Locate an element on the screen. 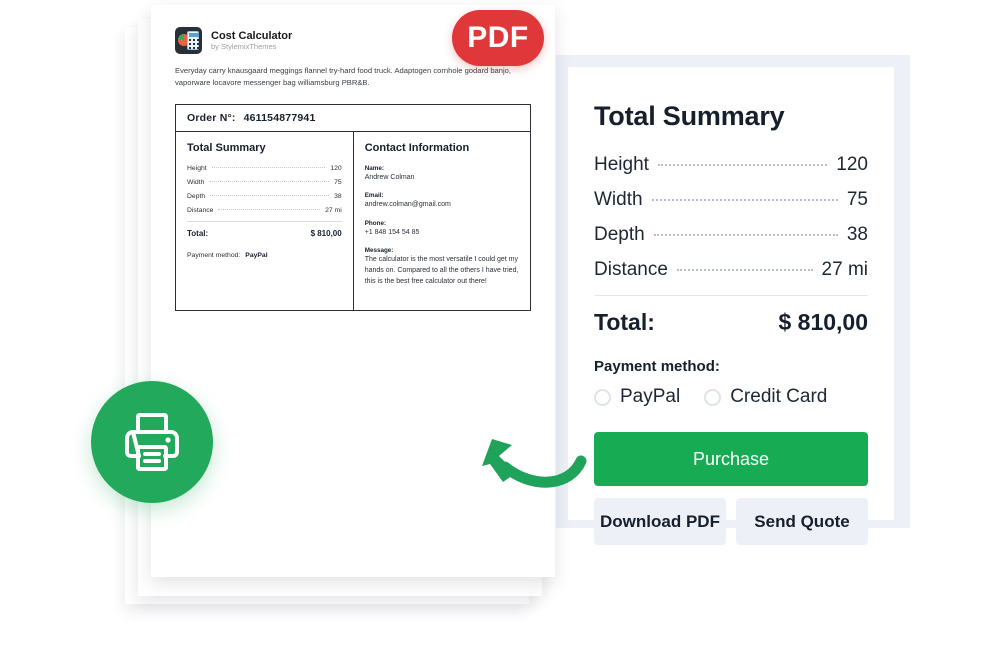  doc-summary-value: 38 is located at coordinates (338, 196).